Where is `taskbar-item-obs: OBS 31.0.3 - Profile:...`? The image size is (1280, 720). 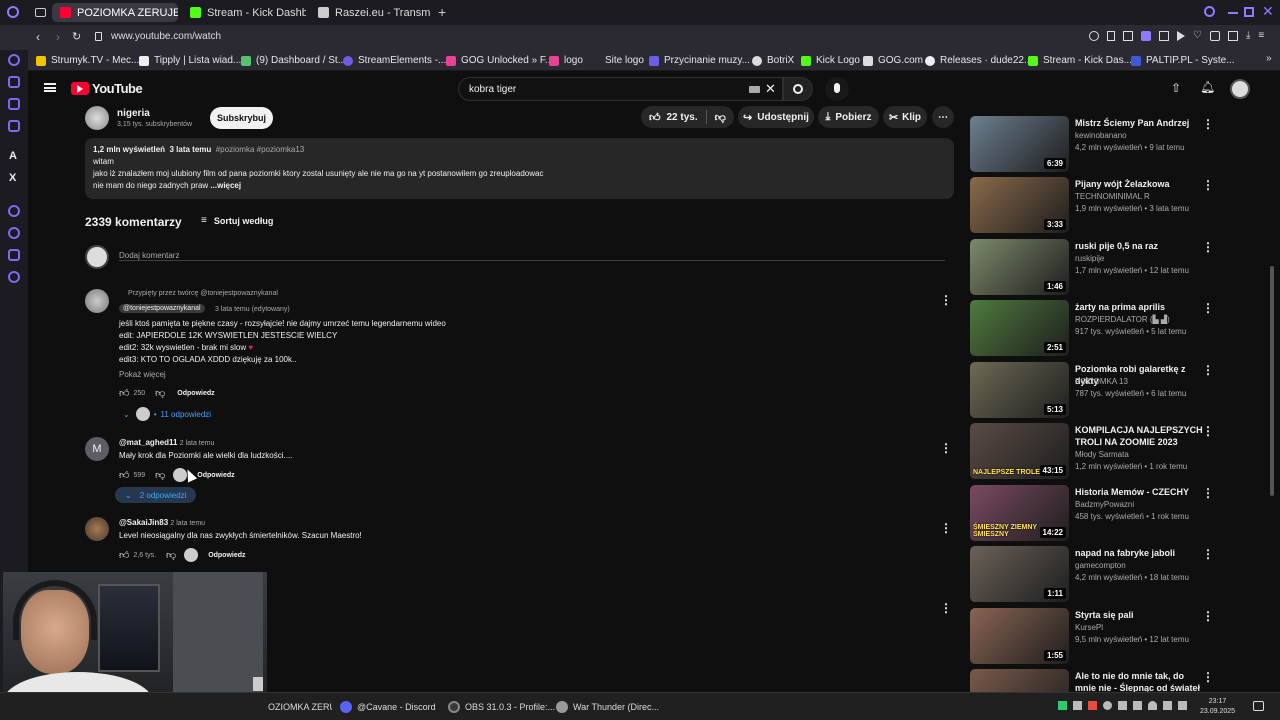
taskbar-item-obs: OBS 31.0.3 - Profile:... is located at coordinates (501, 707).